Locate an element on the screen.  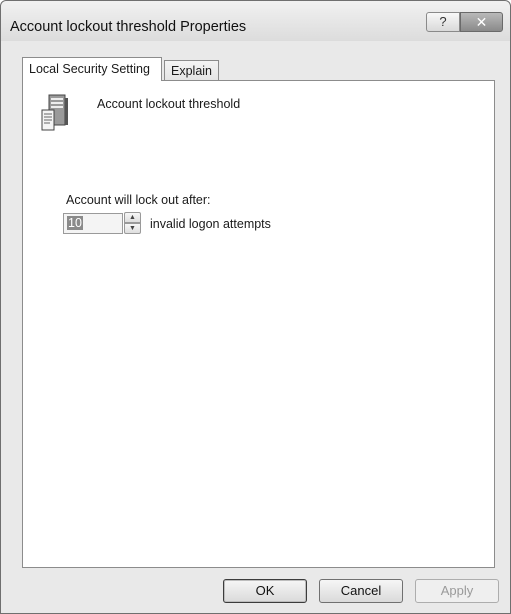
apply-button: Apply is located at coordinates (457, 591).